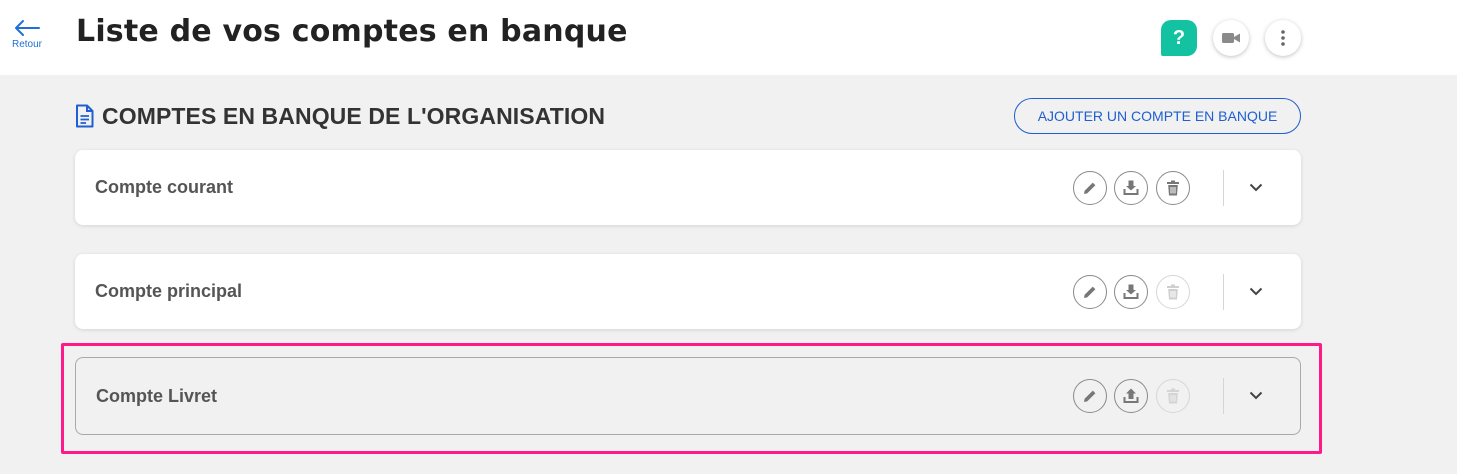 Image resolution: width=1457 pixels, height=474 pixels. Describe the element at coordinates (354, 115) in the screenshot. I see `section-title: COMPTES EN BANQUE DE L'ORGANISATION` at that location.